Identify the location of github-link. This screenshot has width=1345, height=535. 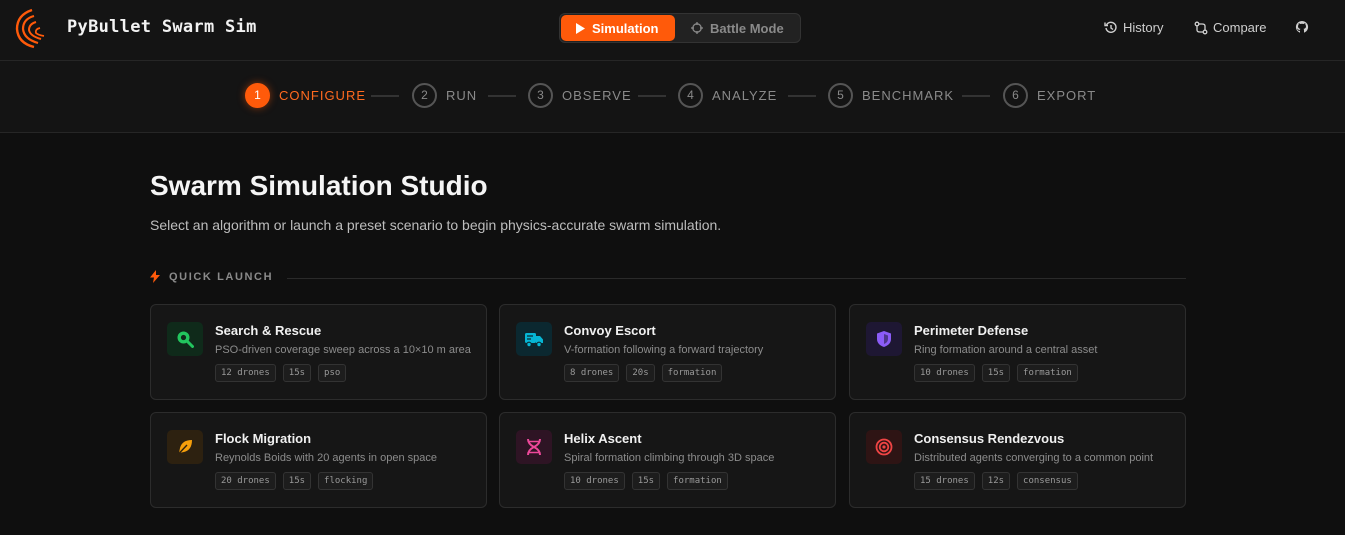
(1304, 27).